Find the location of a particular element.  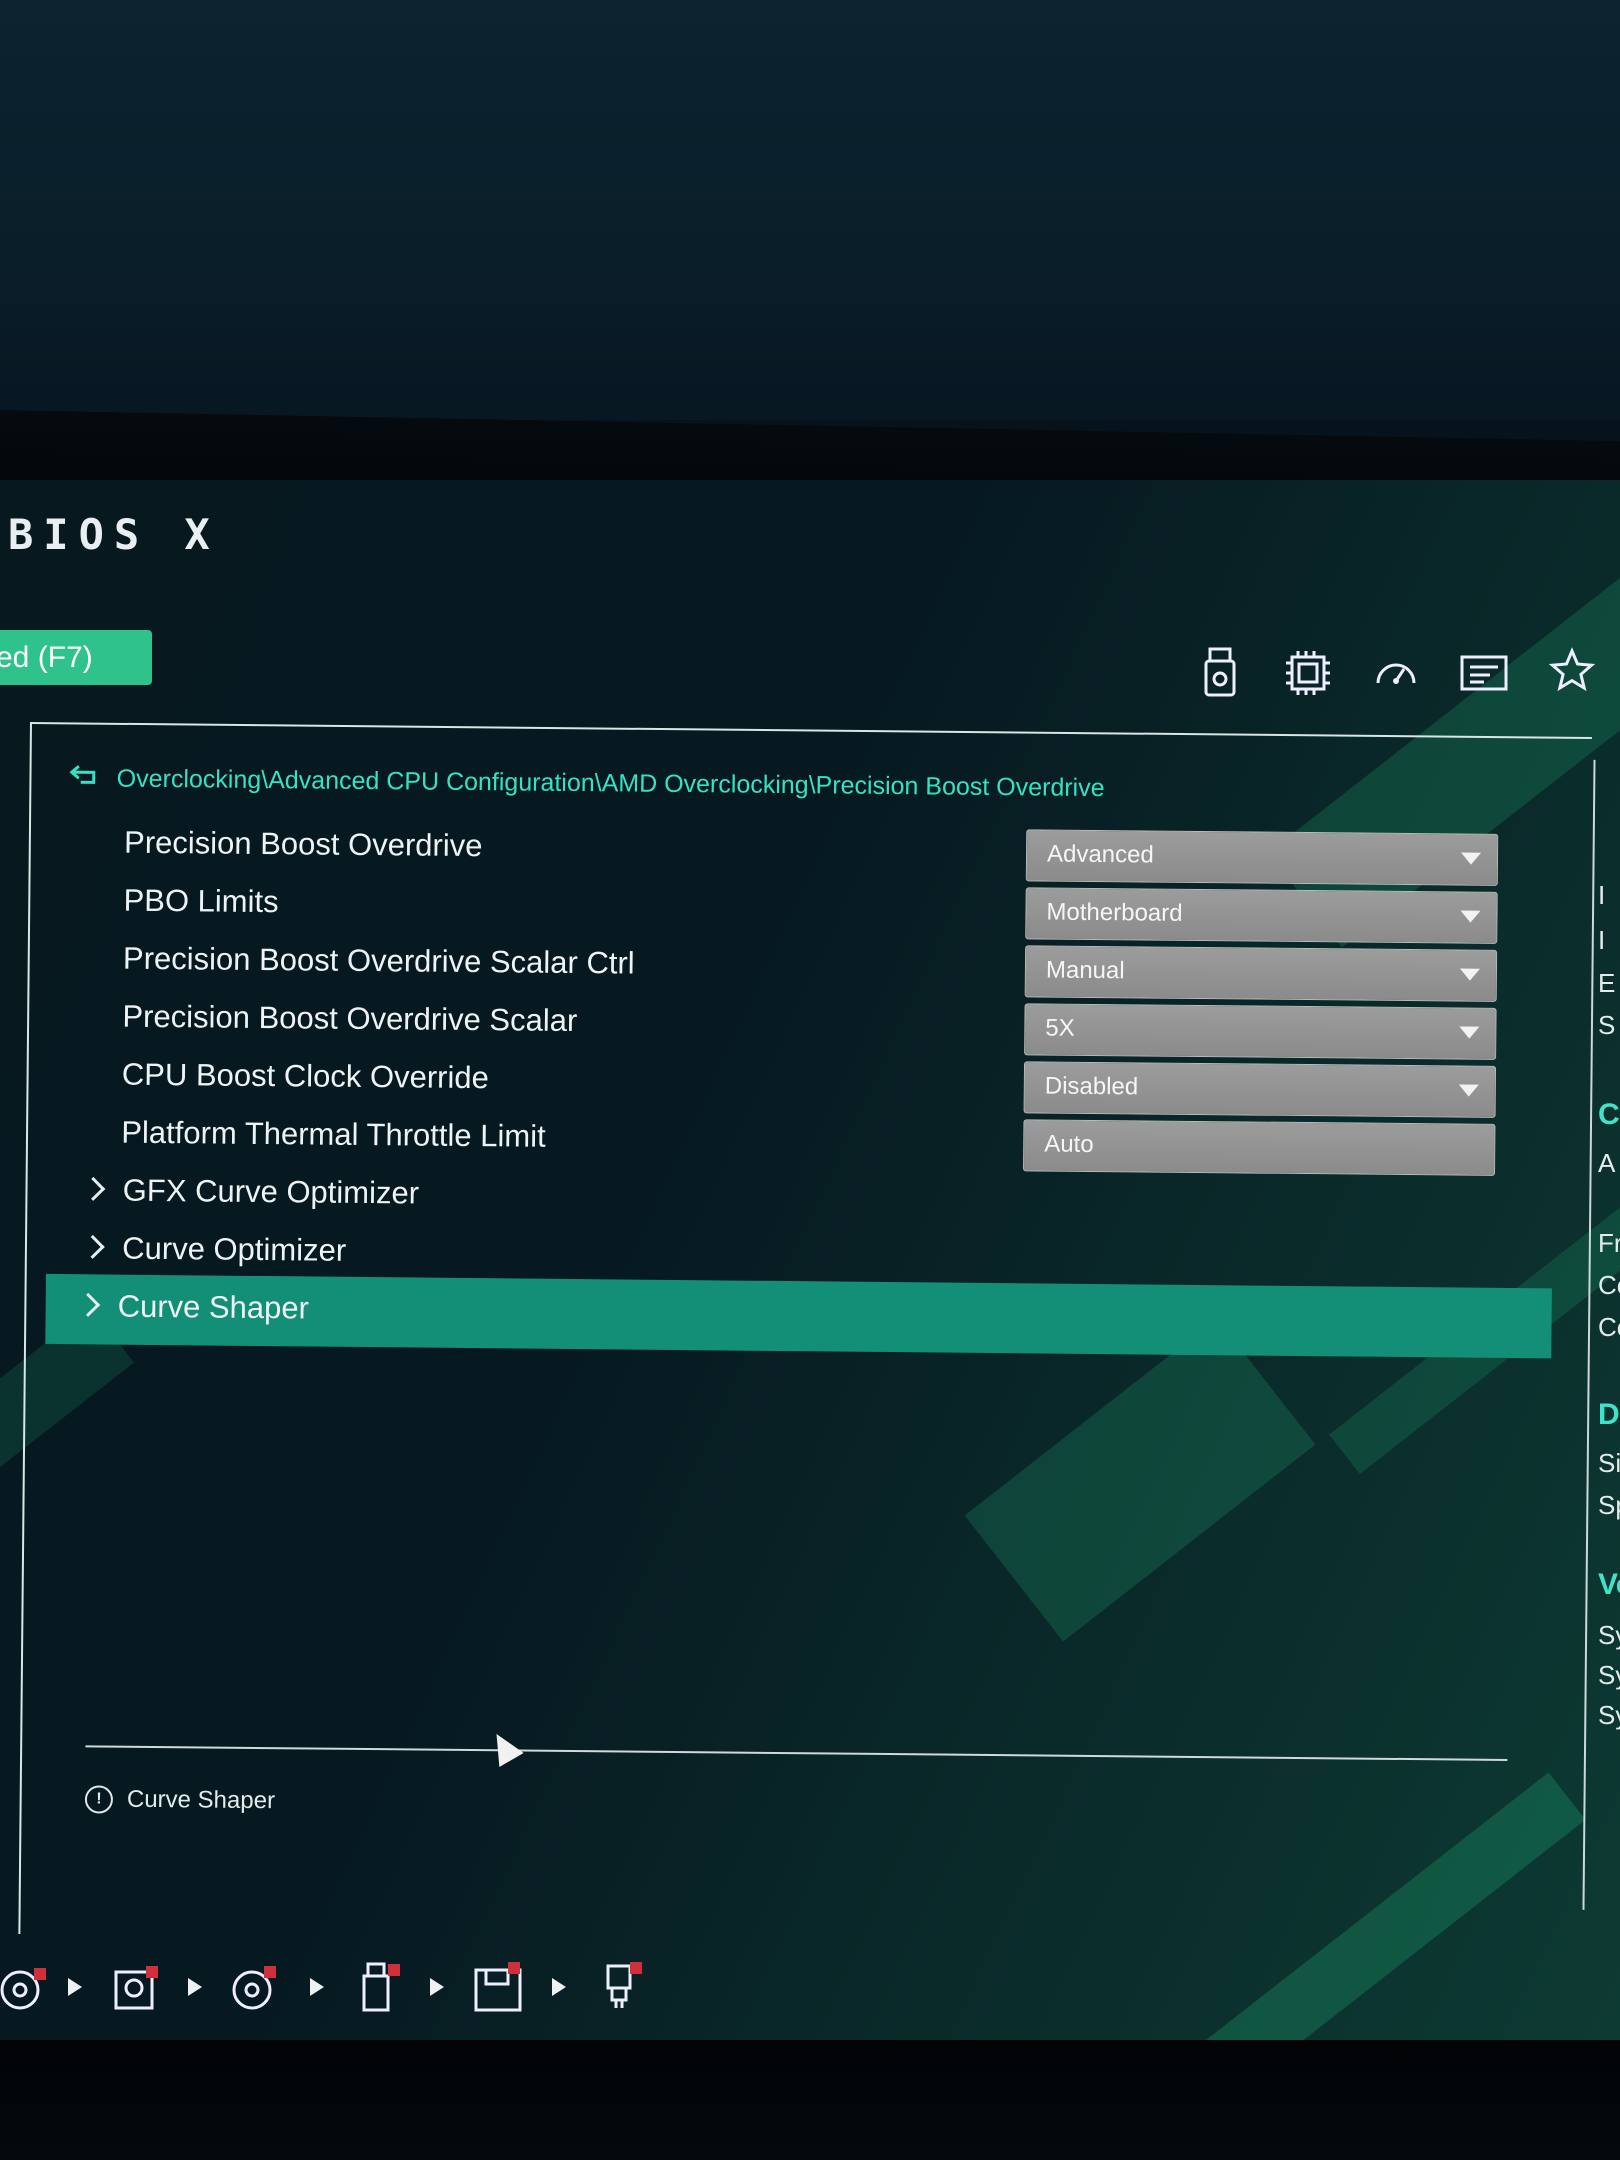

info-icon: ! is located at coordinates (99, 1799).